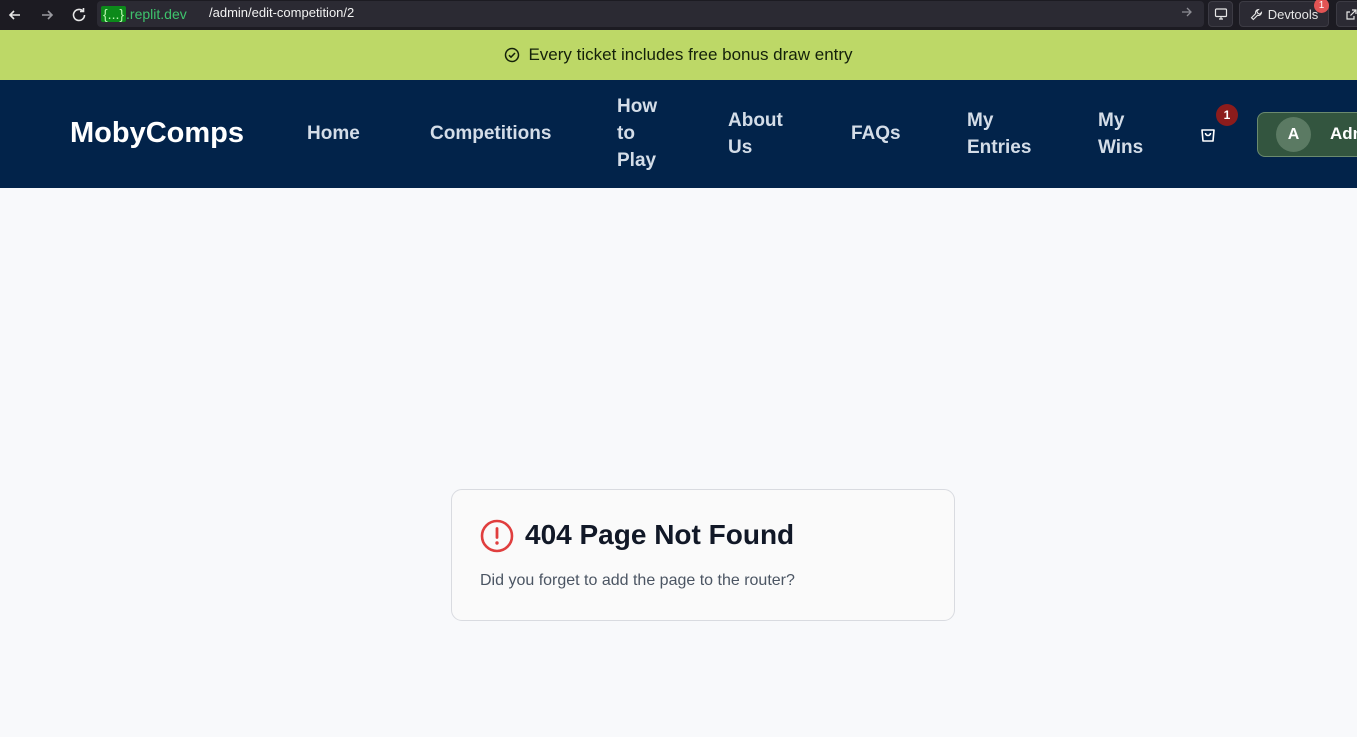  I want to click on devtools-label: Devtools, so click(1293, 14).